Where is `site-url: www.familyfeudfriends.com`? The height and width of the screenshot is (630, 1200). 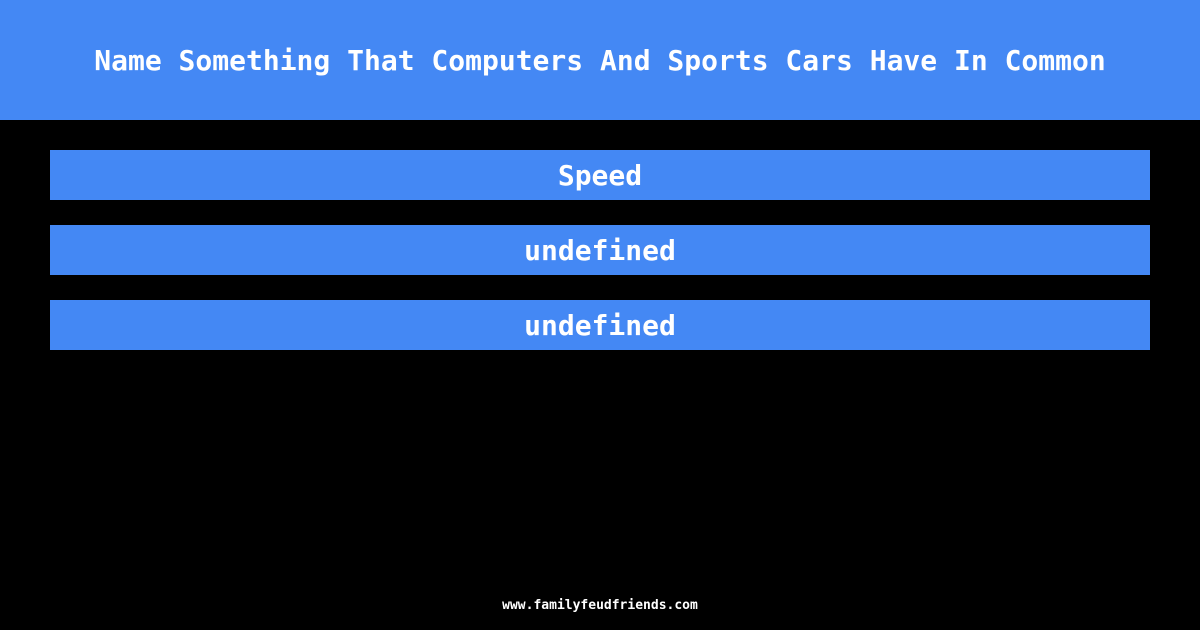
site-url: www.familyfeudfriends.com is located at coordinates (600, 605).